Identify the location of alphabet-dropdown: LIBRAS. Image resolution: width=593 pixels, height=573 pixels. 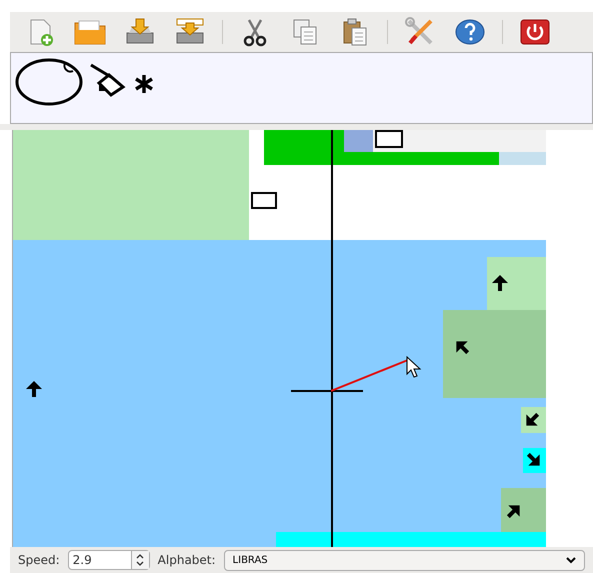
(404, 560).